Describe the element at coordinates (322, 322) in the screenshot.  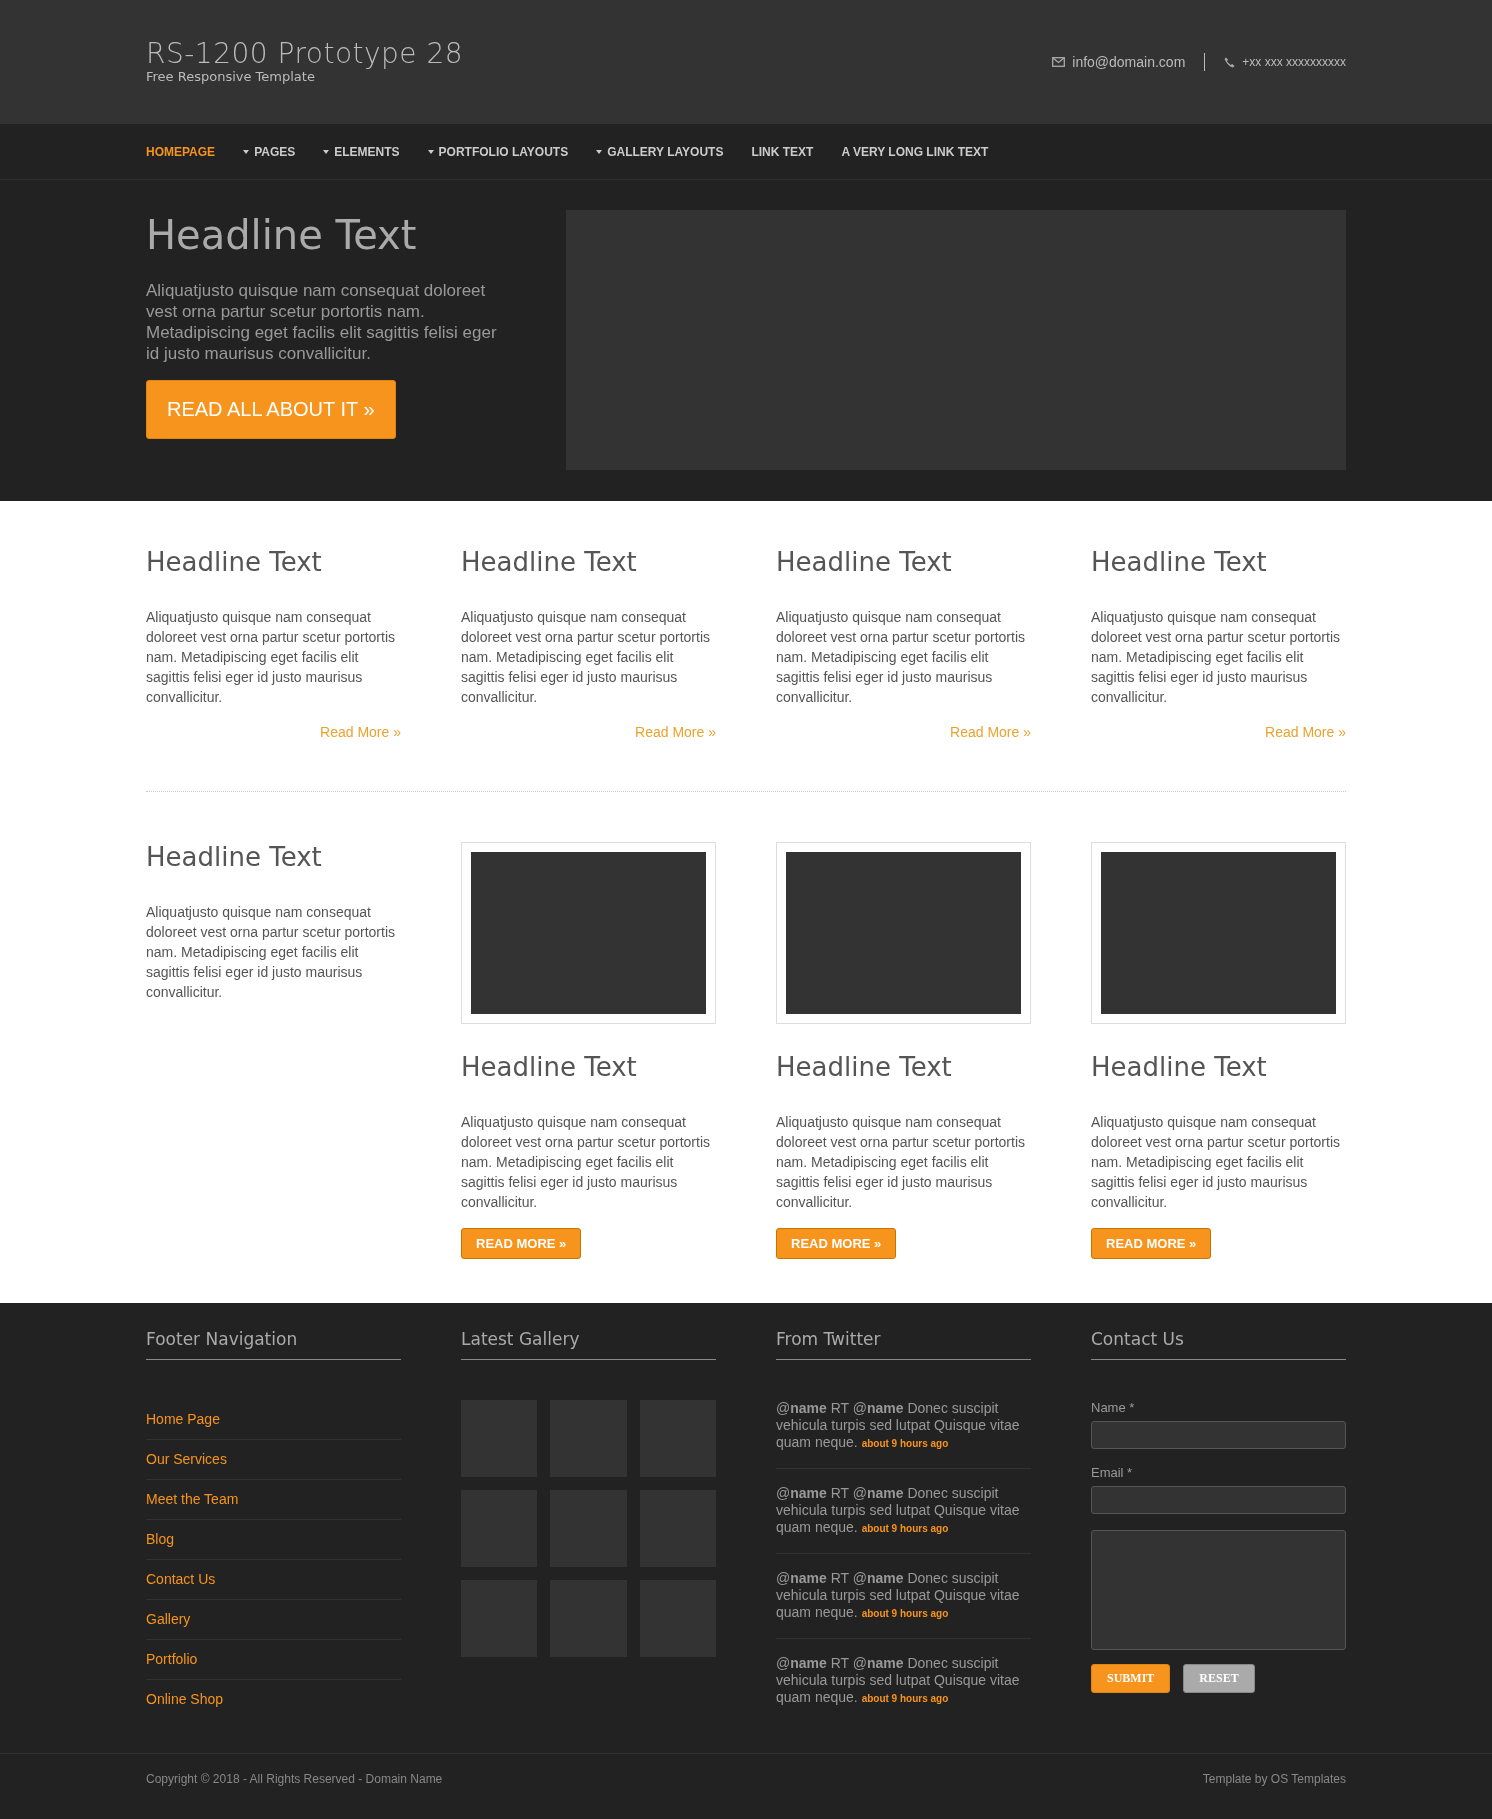
I see `hero-text: Aliquatjusto quisque nam consequat doloreet vest orna partur scetur portortis nam. Metadipiscing eget facilis elit sagittis felisi eger id justo maurisus convallicitur.` at that location.